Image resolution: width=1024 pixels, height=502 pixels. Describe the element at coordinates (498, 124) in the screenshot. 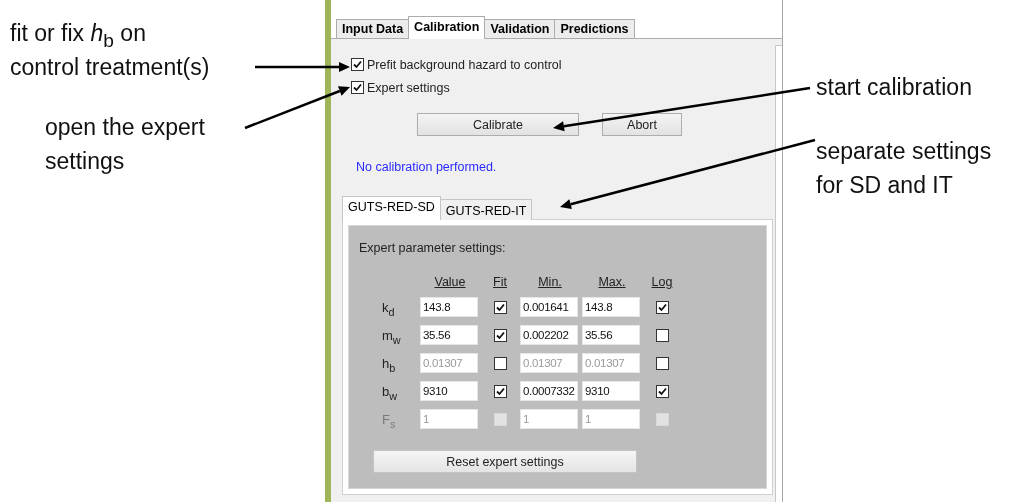

I see `calibrate-button: Calibrate` at that location.